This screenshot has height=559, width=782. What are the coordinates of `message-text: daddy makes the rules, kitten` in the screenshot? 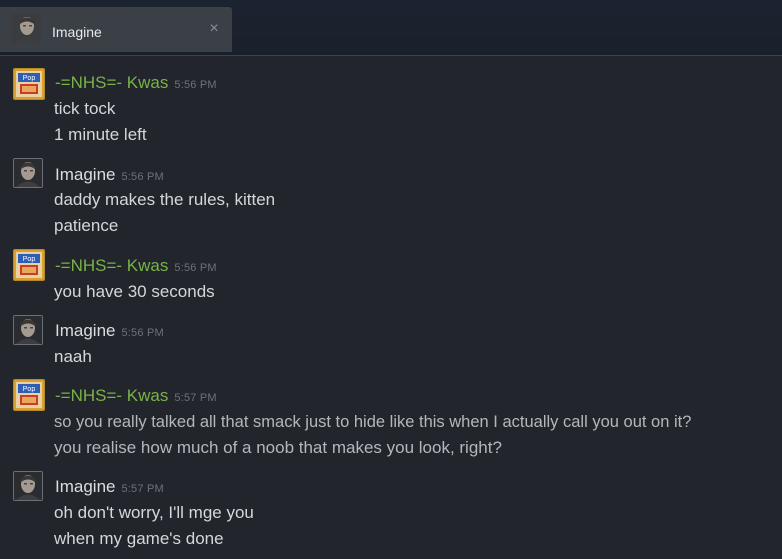 It's located at (165, 199).